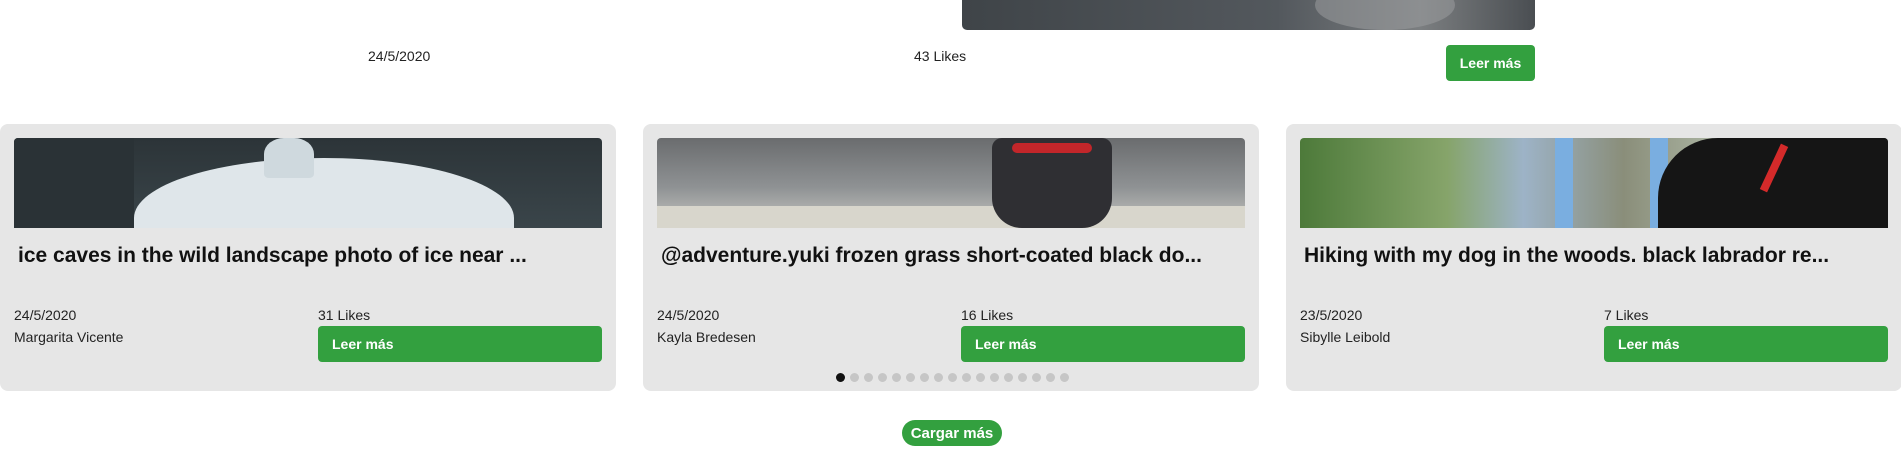  I want to click on post-author: Kayla Bredesen, so click(706, 337).